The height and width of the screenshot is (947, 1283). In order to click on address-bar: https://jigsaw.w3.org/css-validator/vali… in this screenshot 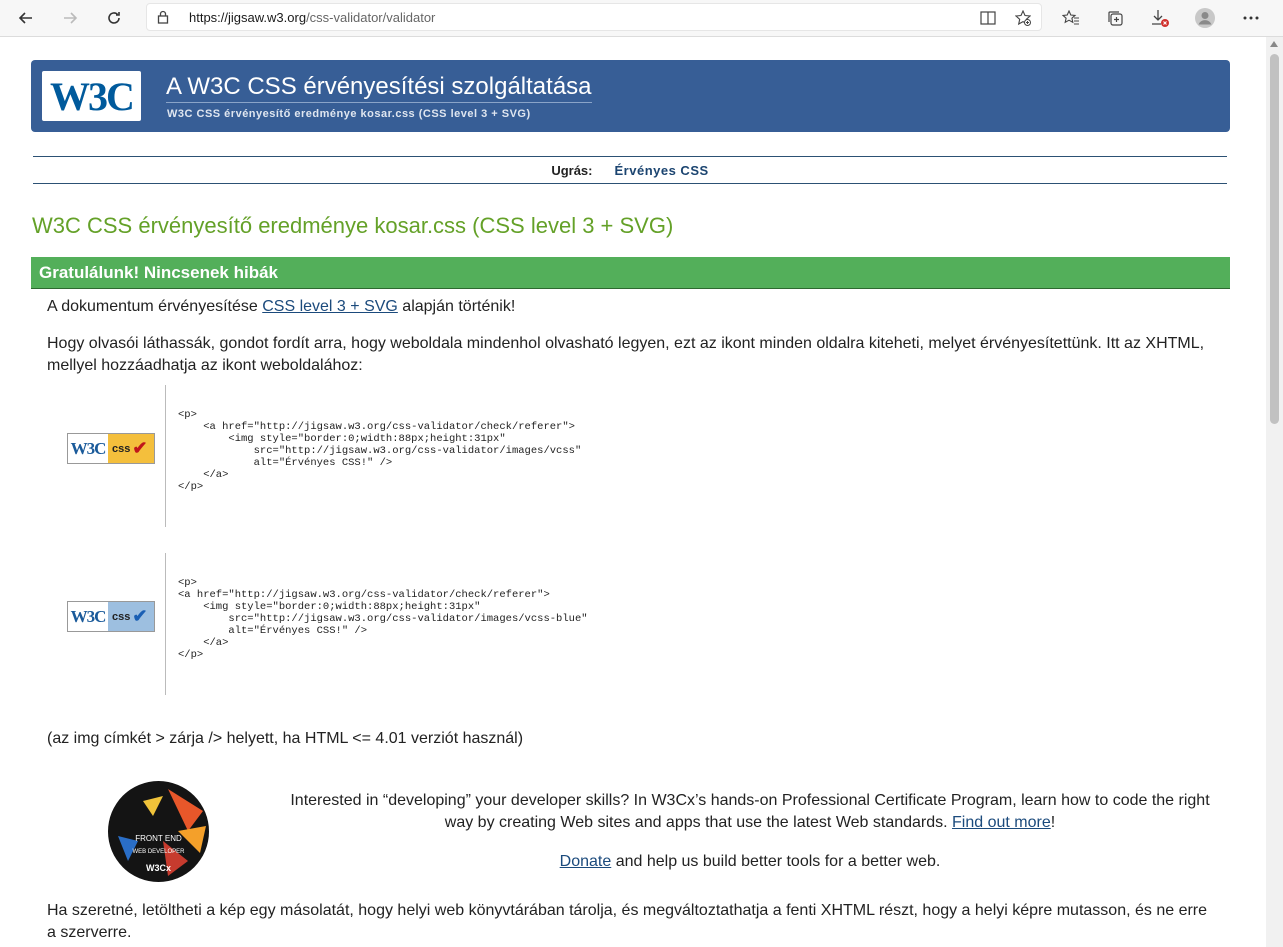, I will do `click(594, 17)`.